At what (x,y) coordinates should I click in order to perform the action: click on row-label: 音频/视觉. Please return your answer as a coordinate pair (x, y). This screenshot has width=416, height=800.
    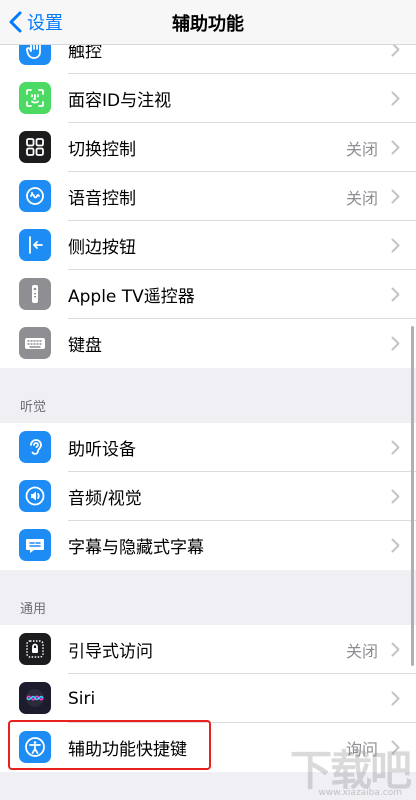
    Looking at the image, I should click on (105, 499).